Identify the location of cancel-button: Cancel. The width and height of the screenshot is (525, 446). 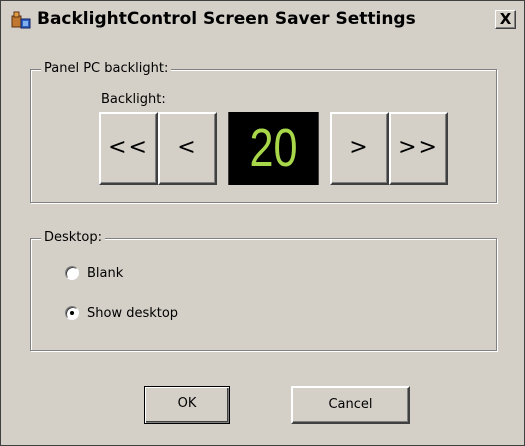
(350, 405).